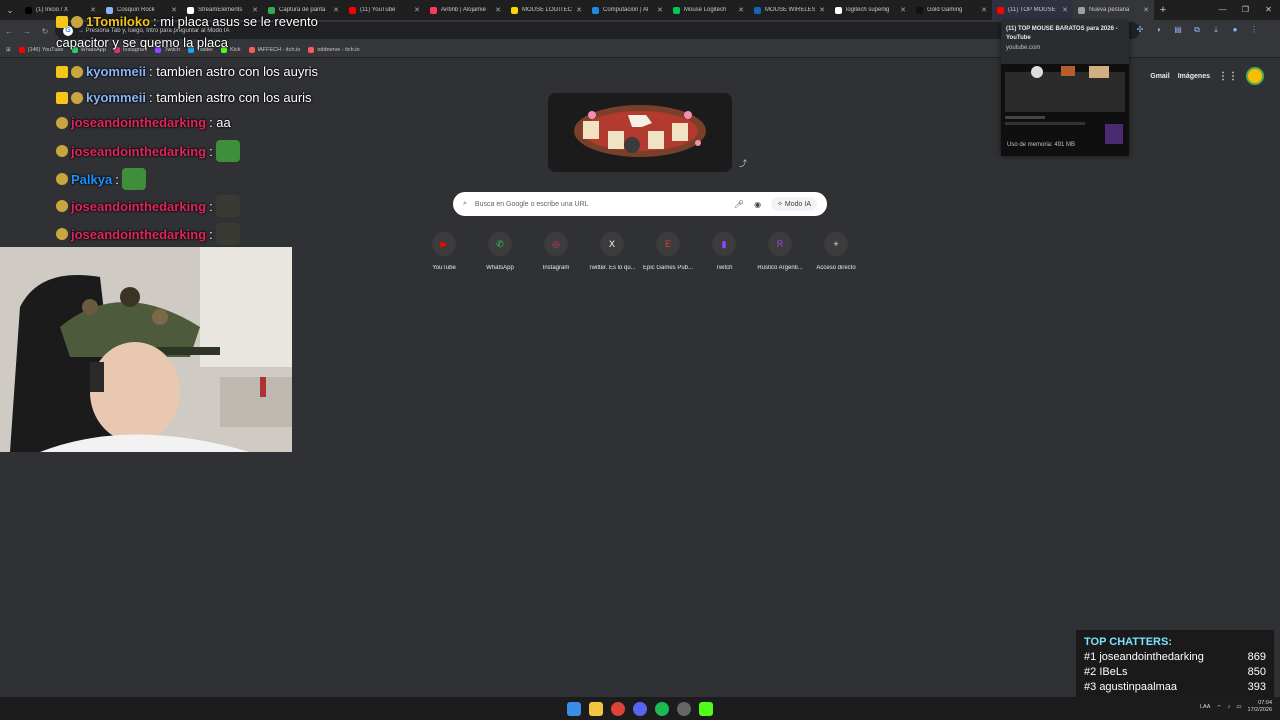 The image size is (1280, 720). Describe the element at coordinates (1259, 710) in the screenshot. I see `clock-date: 17/2/2026` at that location.